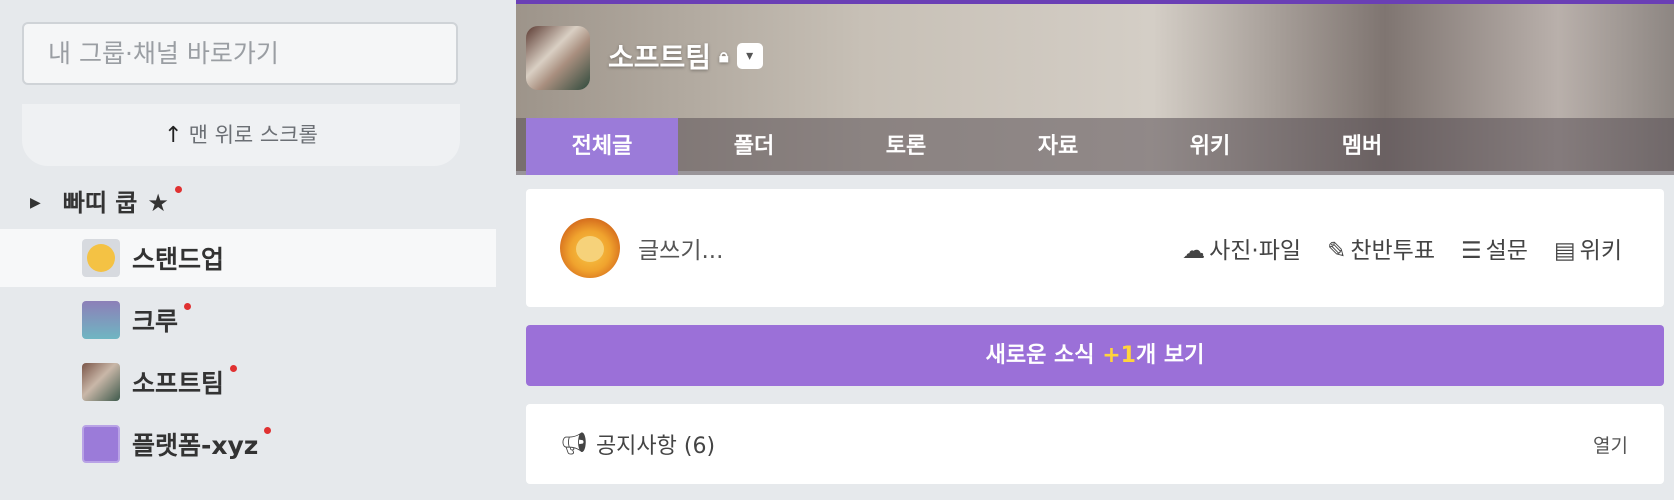 This screenshot has height=500, width=1674. I want to click on page-title: 소프트팀, so click(660, 57).